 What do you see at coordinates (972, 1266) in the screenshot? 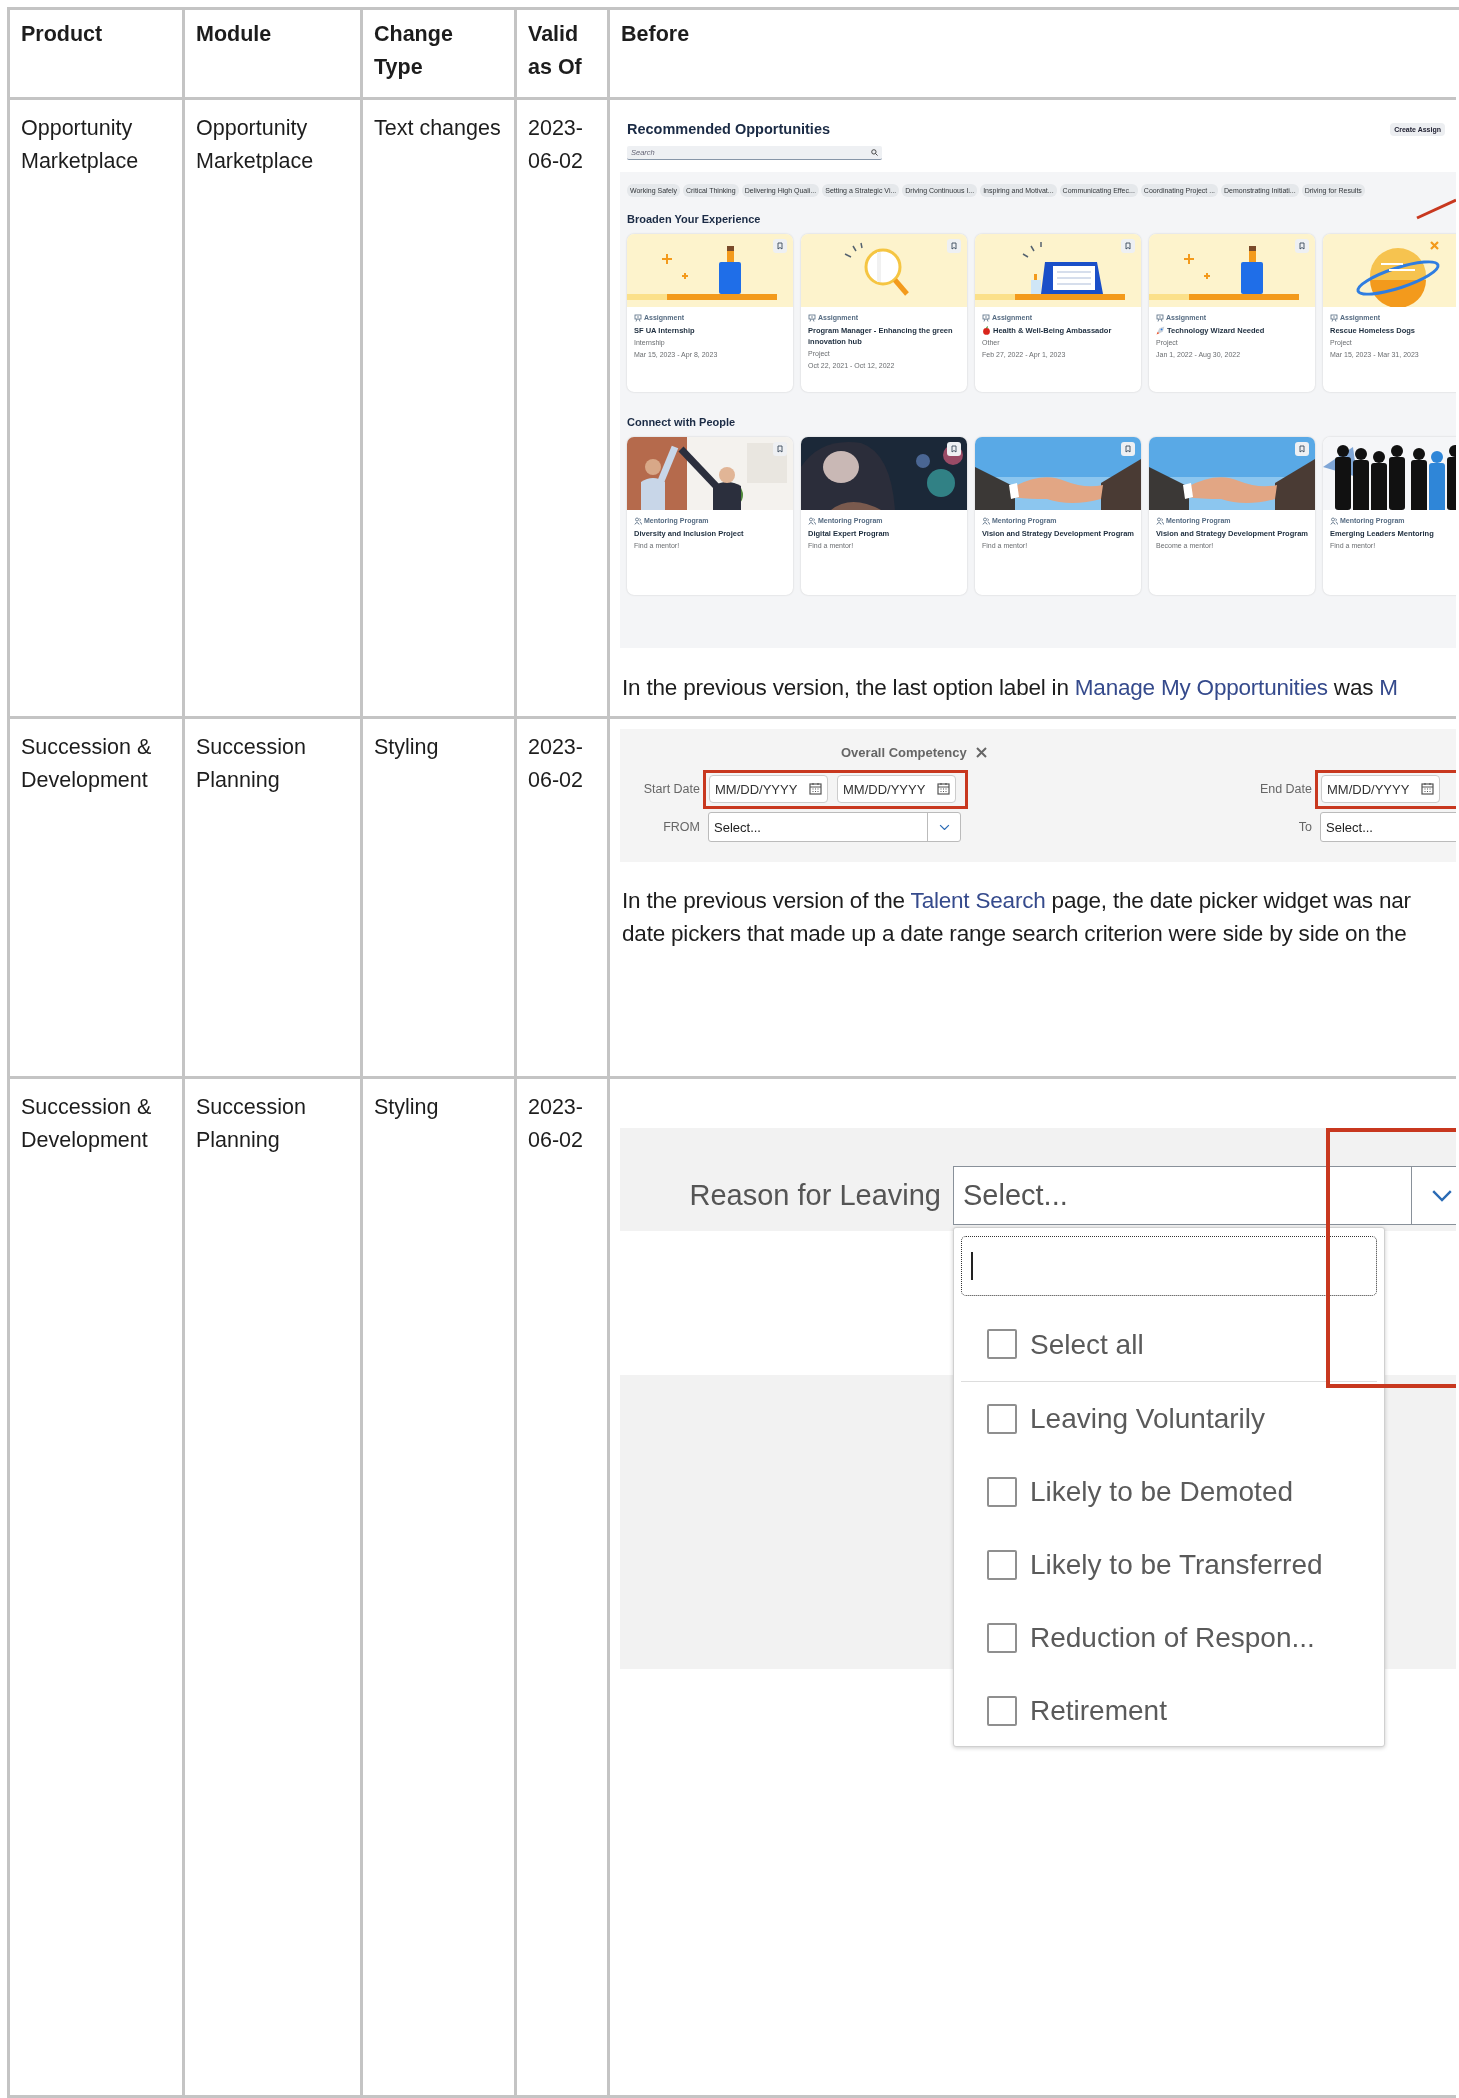
I see `text-cursor` at bounding box center [972, 1266].